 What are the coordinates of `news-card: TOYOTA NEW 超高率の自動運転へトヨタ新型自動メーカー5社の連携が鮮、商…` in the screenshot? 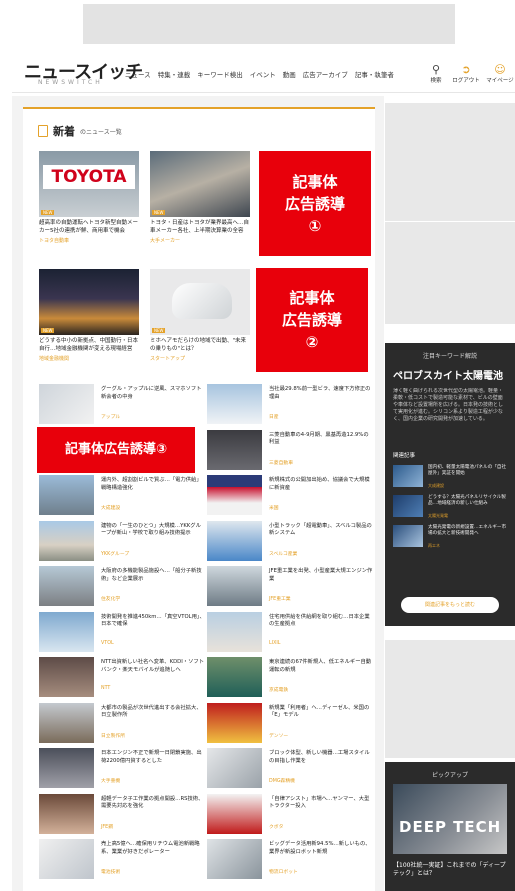 It's located at (89, 197).